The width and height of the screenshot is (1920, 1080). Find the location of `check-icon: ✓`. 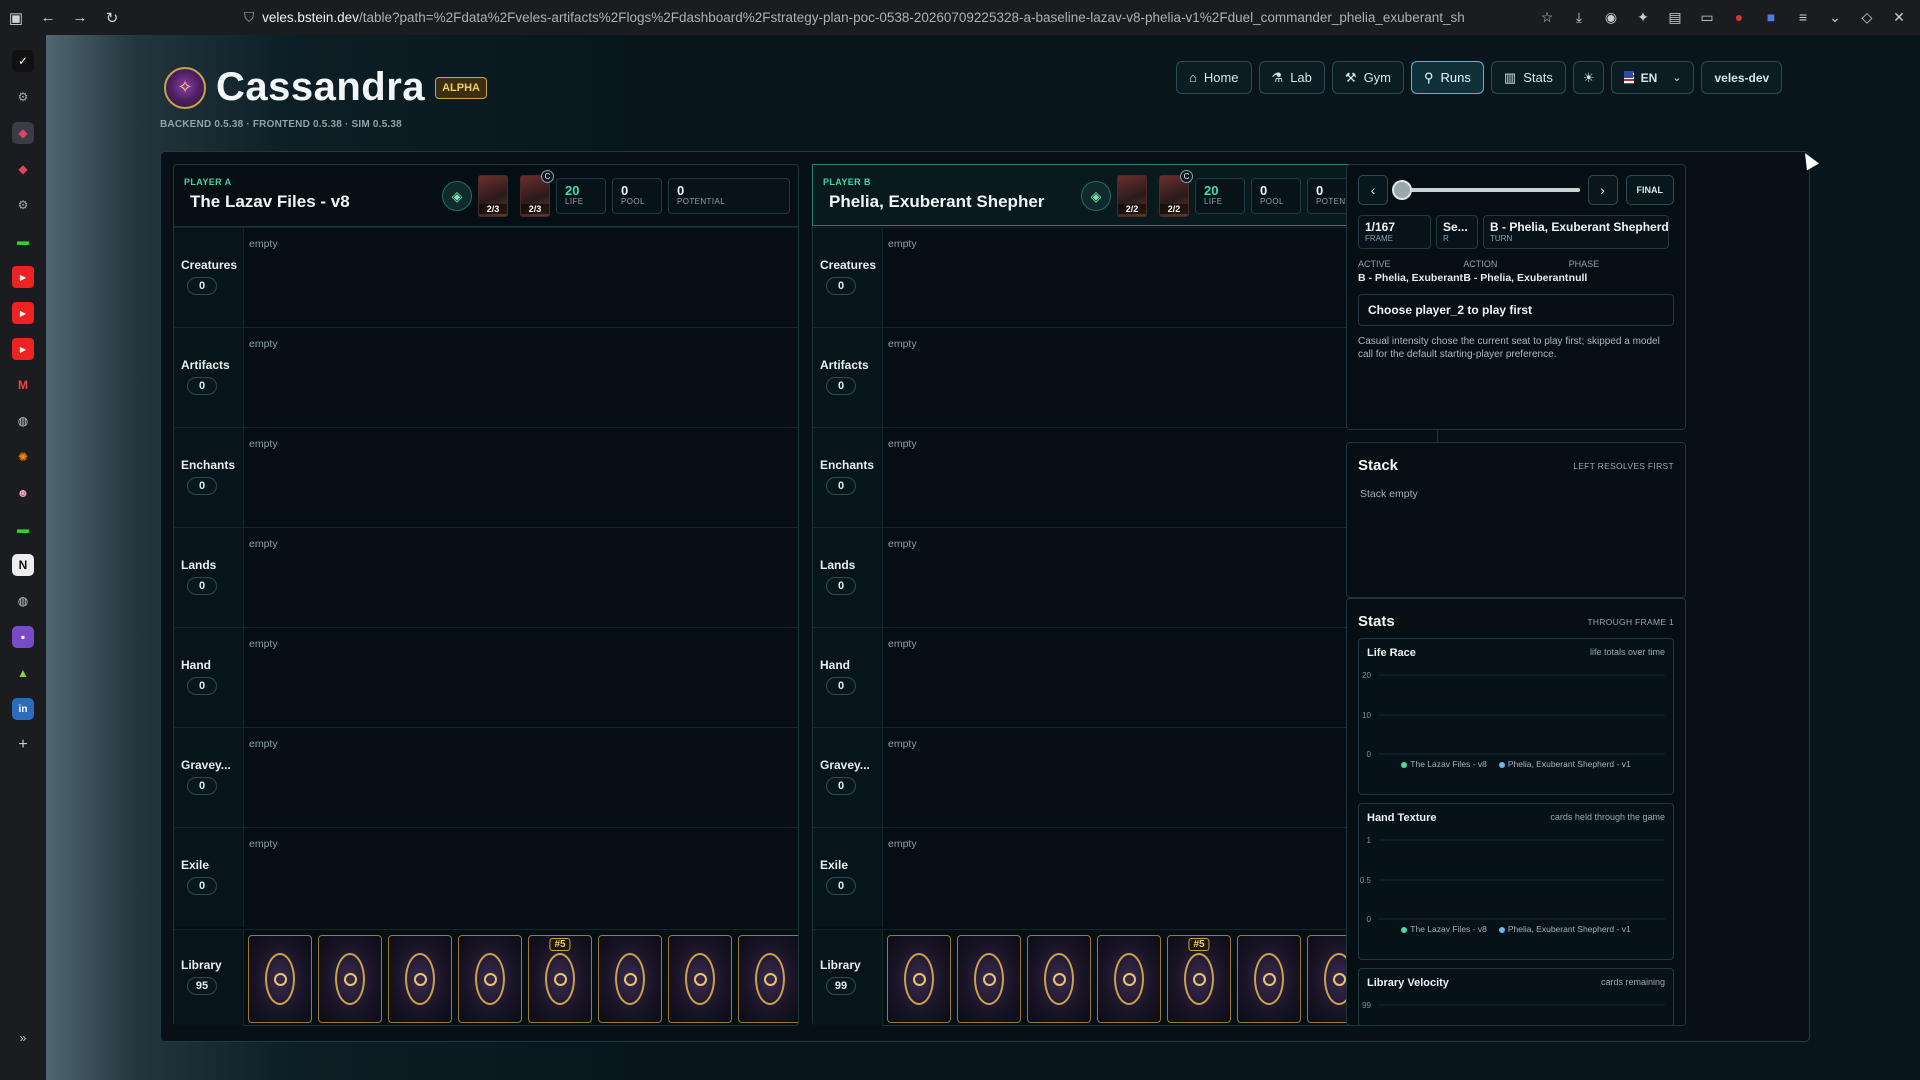

check-icon: ✓ is located at coordinates (23, 61).